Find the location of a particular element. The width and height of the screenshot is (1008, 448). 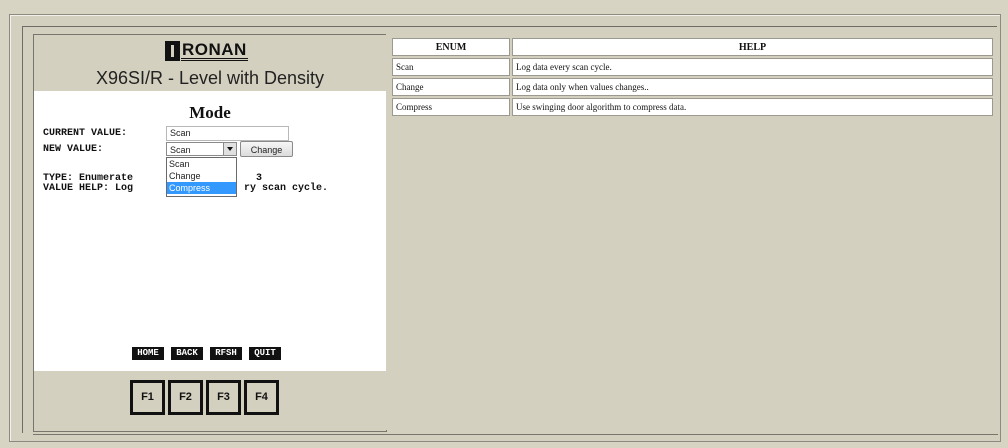

change-button: Change is located at coordinates (266, 149).